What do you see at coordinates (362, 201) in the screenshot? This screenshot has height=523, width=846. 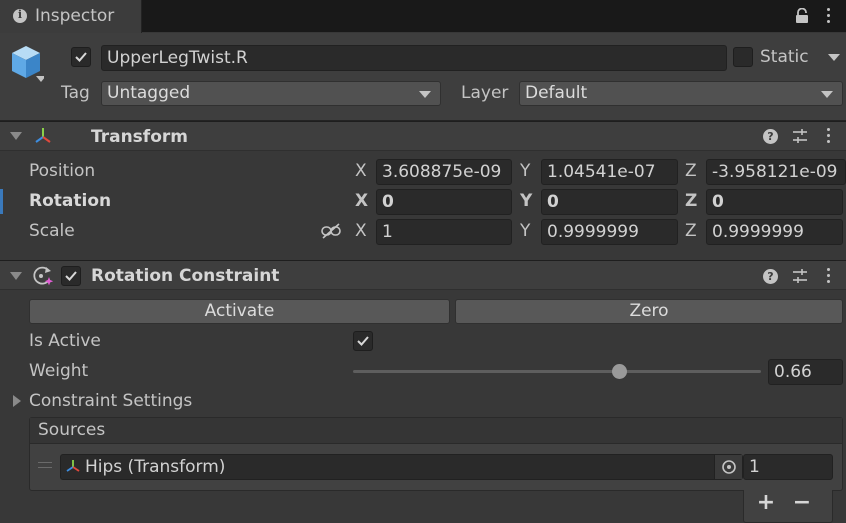 I see `rotation-x-label: X` at bounding box center [362, 201].